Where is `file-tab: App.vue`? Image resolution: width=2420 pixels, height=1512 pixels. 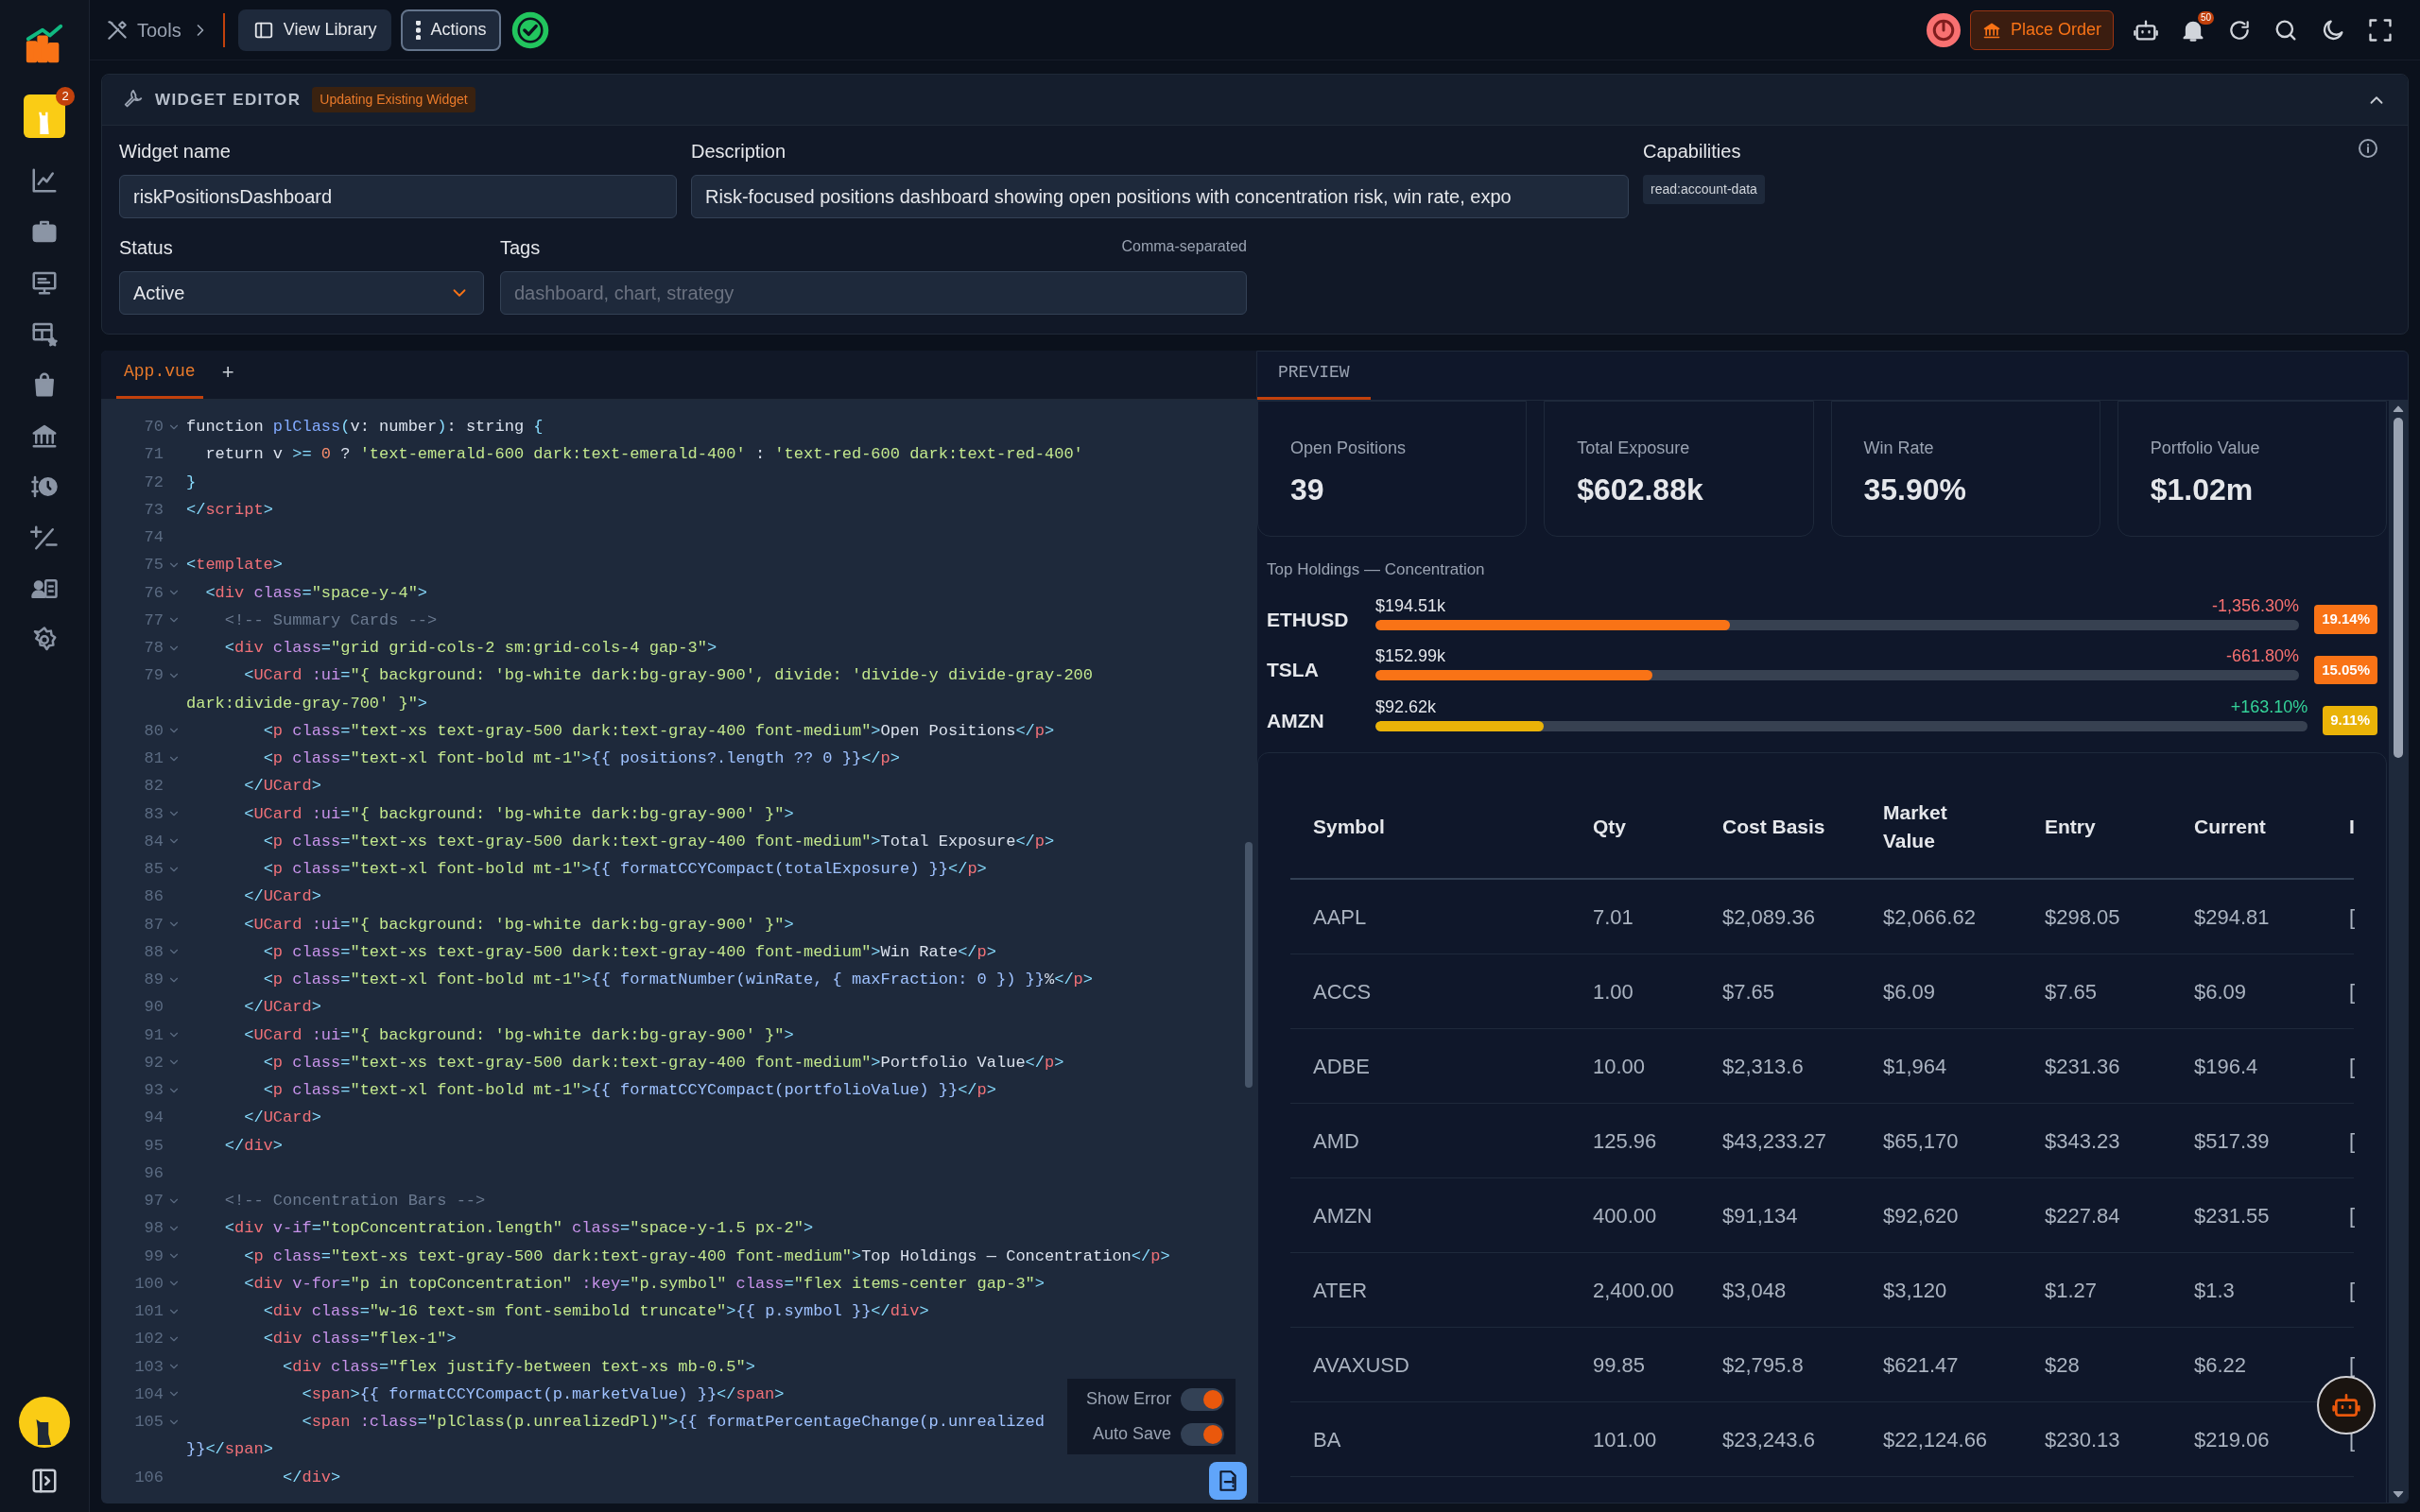
file-tab: App.vue is located at coordinates (159, 379).